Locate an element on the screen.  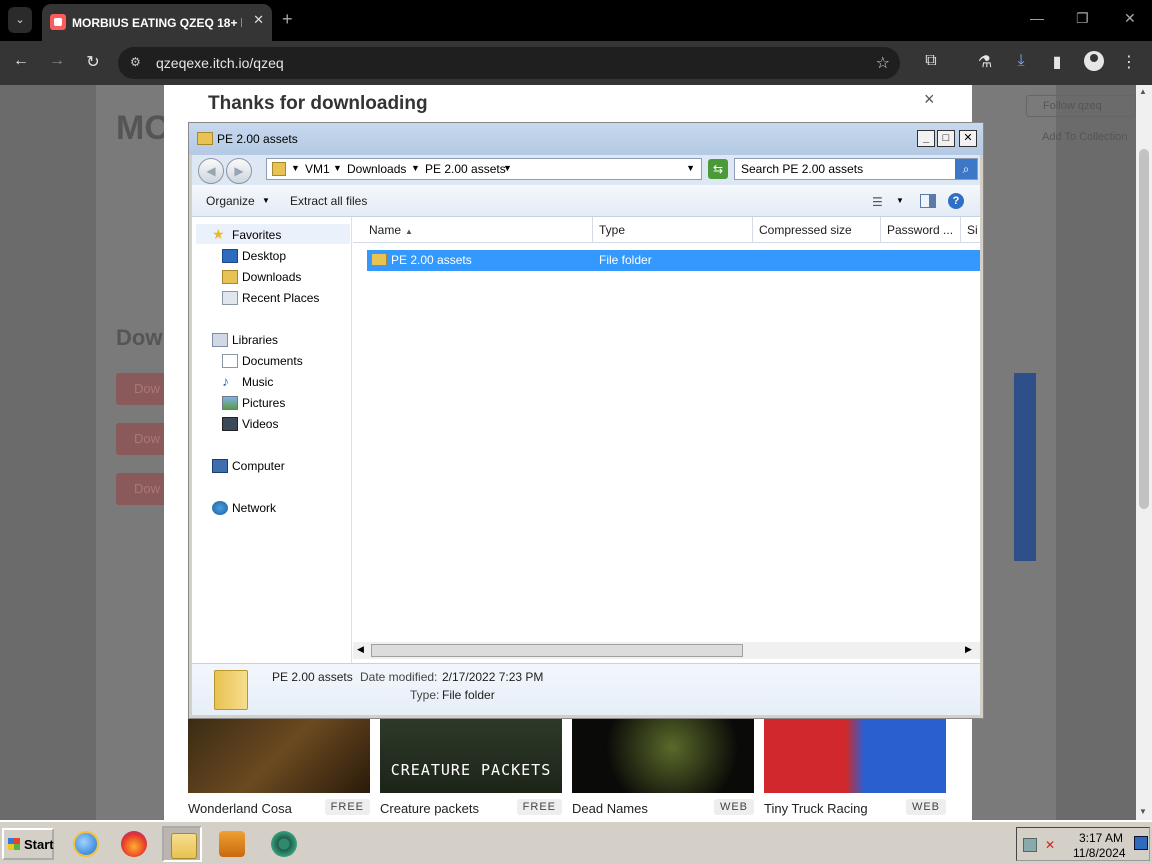
show-desktop-icon is located at coordinates (1141, 843).